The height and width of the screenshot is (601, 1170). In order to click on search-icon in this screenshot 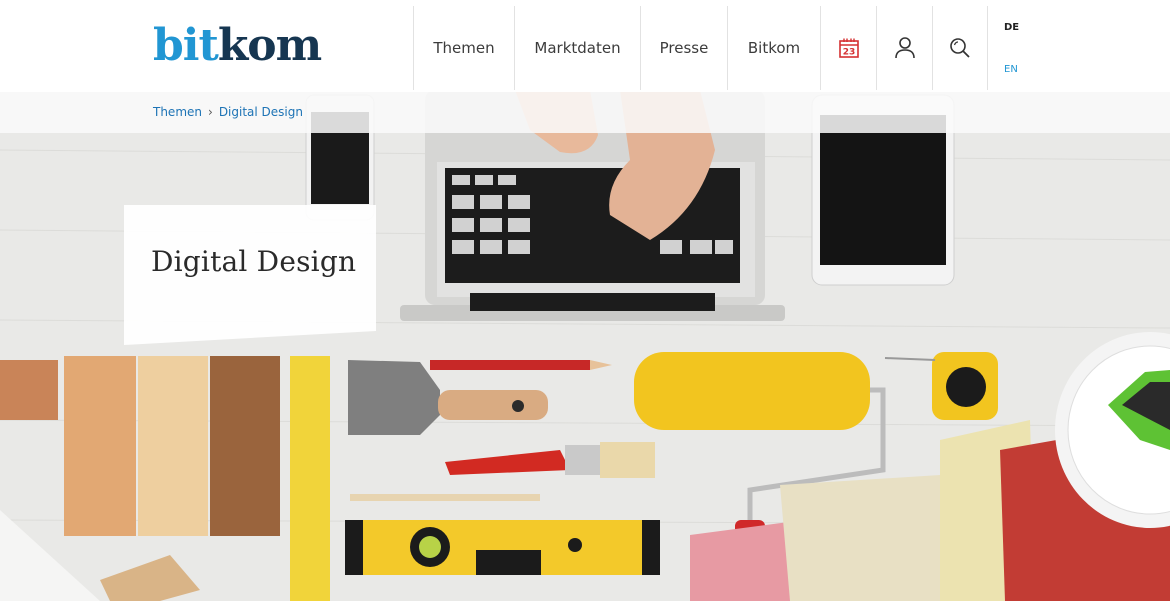, I will do `click(960, 48)`.